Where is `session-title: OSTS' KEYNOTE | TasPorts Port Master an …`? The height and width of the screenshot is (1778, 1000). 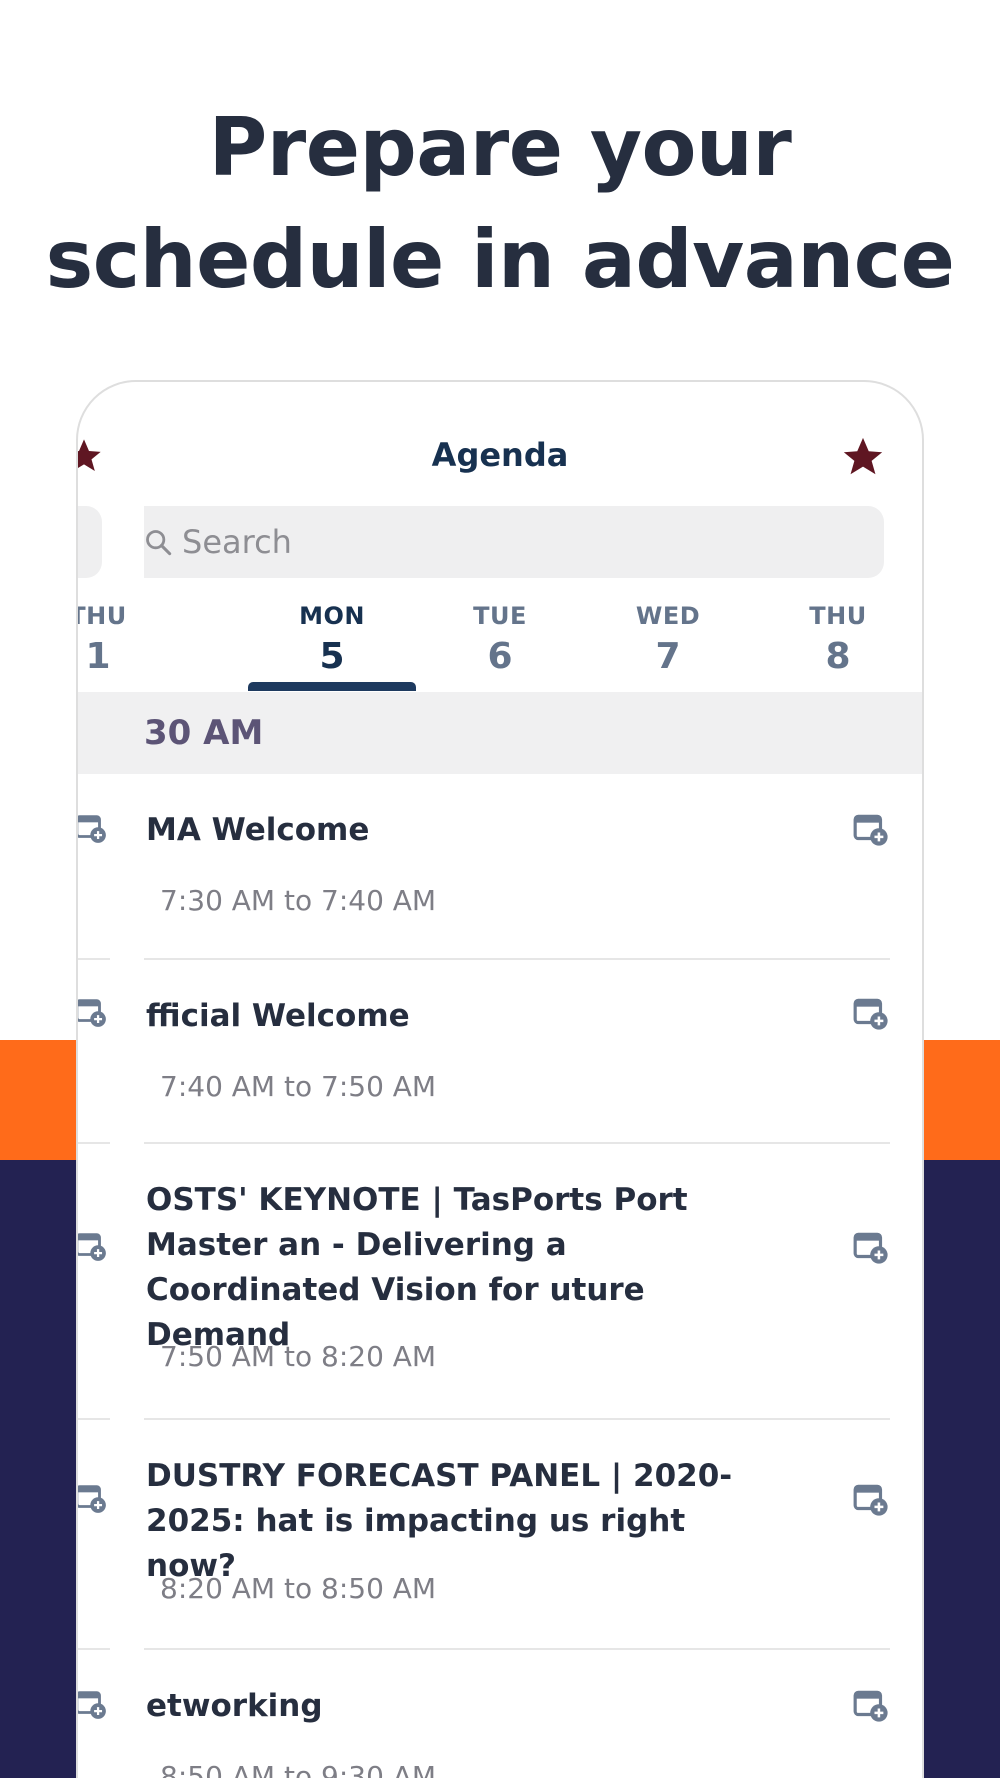 session-title: OSTS' KEYNOTE | TasPorts Port Master an … is located at coordinates (417, 1267).